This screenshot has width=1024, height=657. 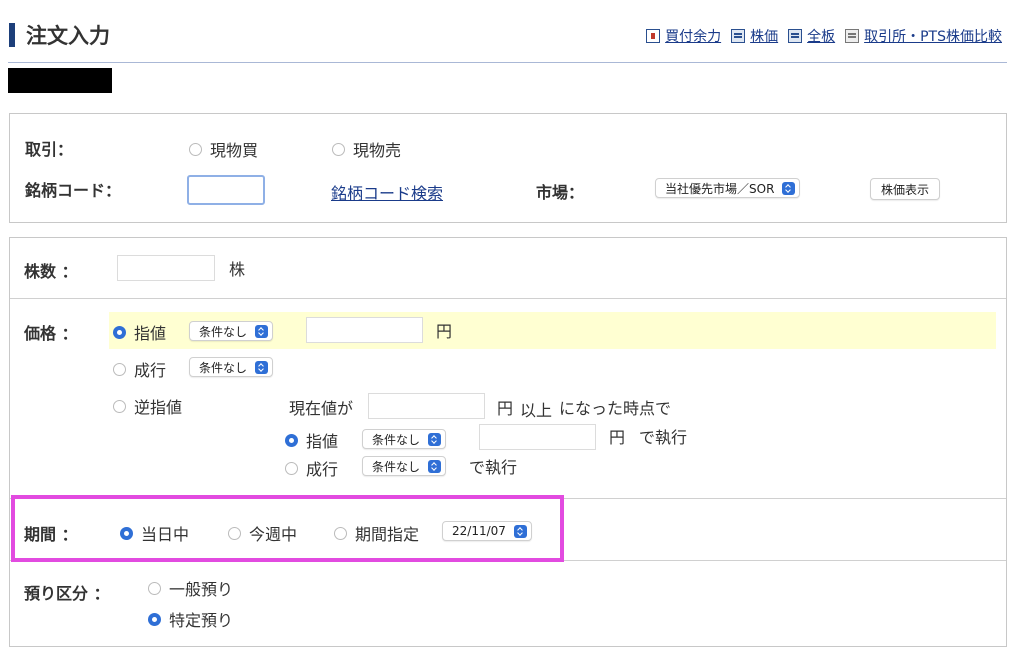 I want to click on radio-label: 一般預り, so click(x=201, y=589).